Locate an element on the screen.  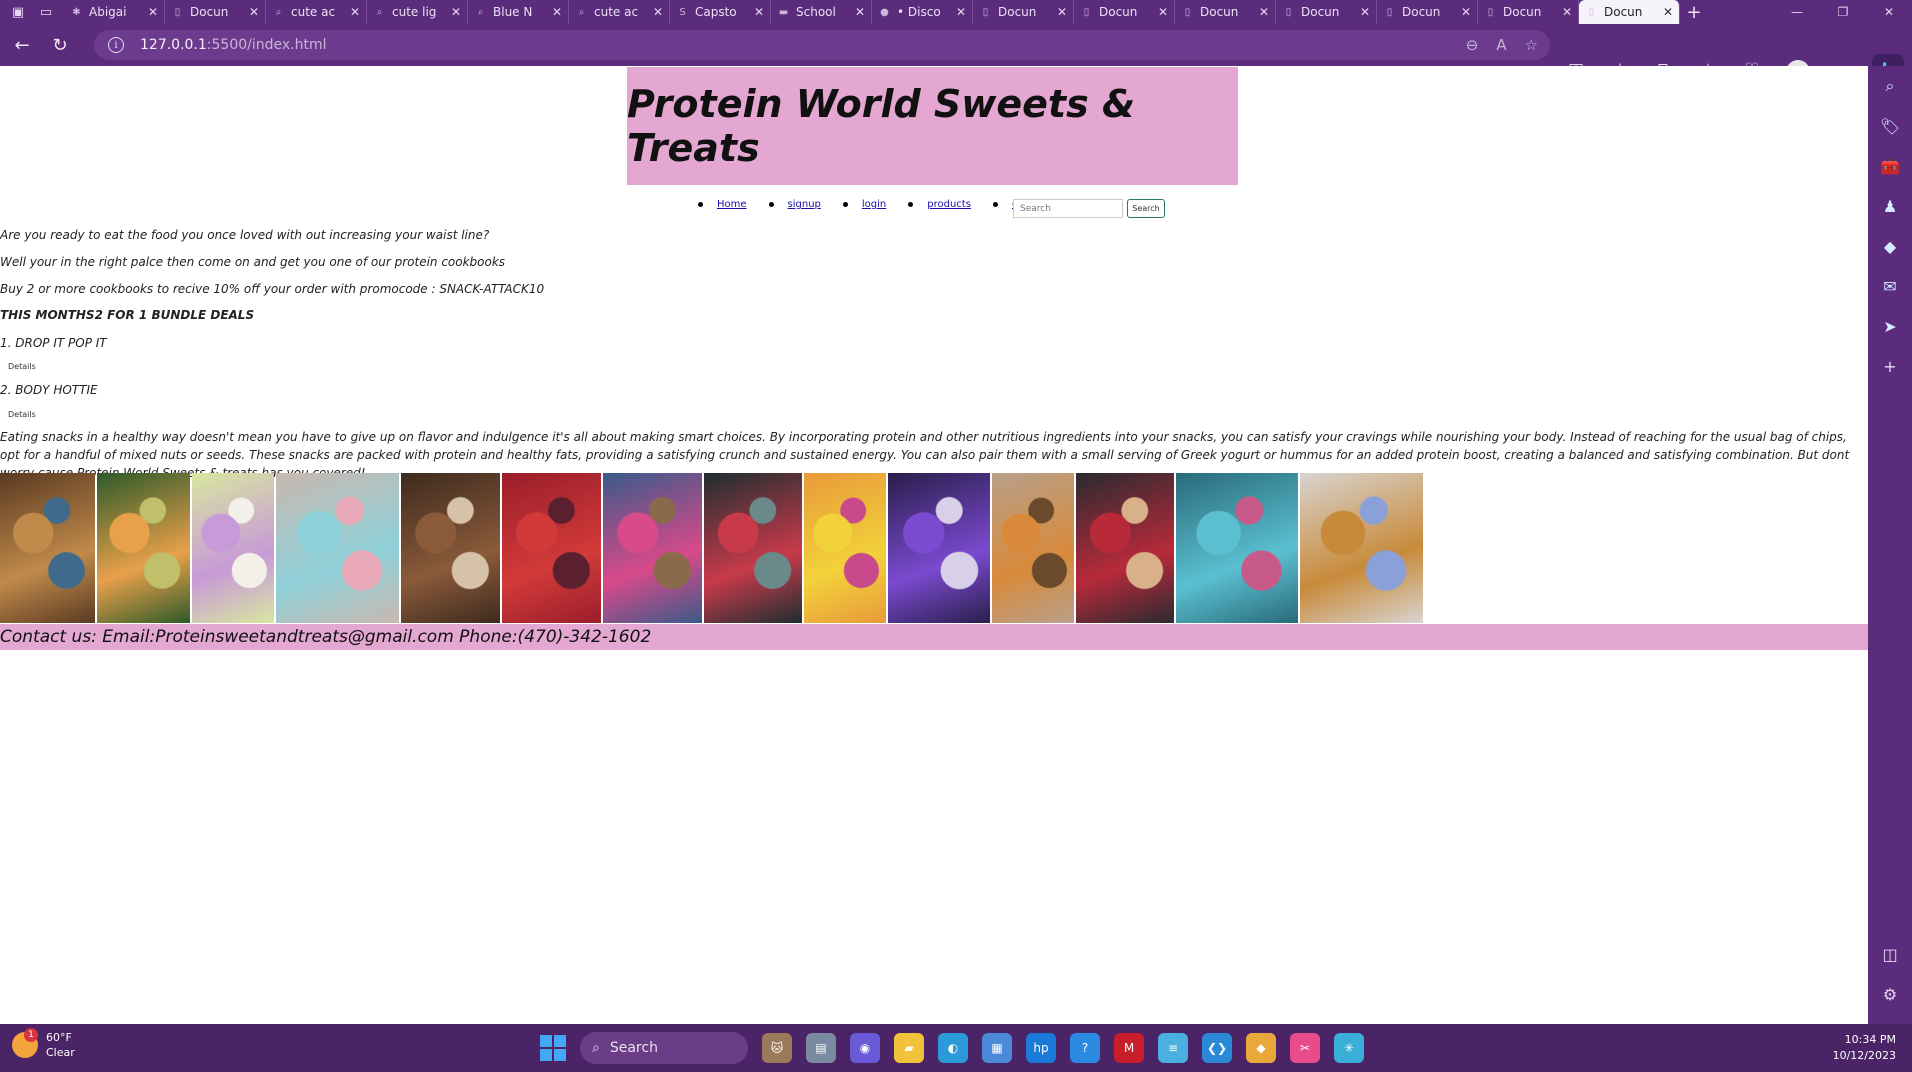
tab-label: • Disco is located at coordinates (919, 12).